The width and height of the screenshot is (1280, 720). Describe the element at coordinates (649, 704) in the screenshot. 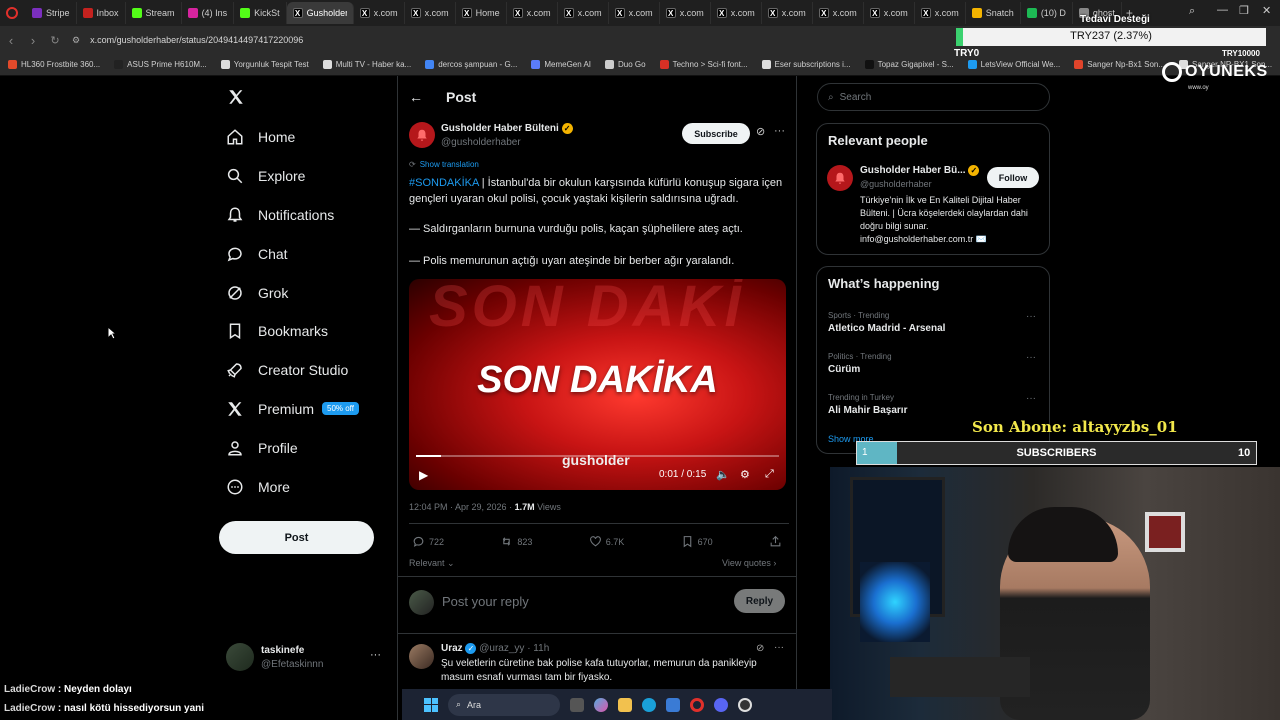

I see `edge-icon` at that location.